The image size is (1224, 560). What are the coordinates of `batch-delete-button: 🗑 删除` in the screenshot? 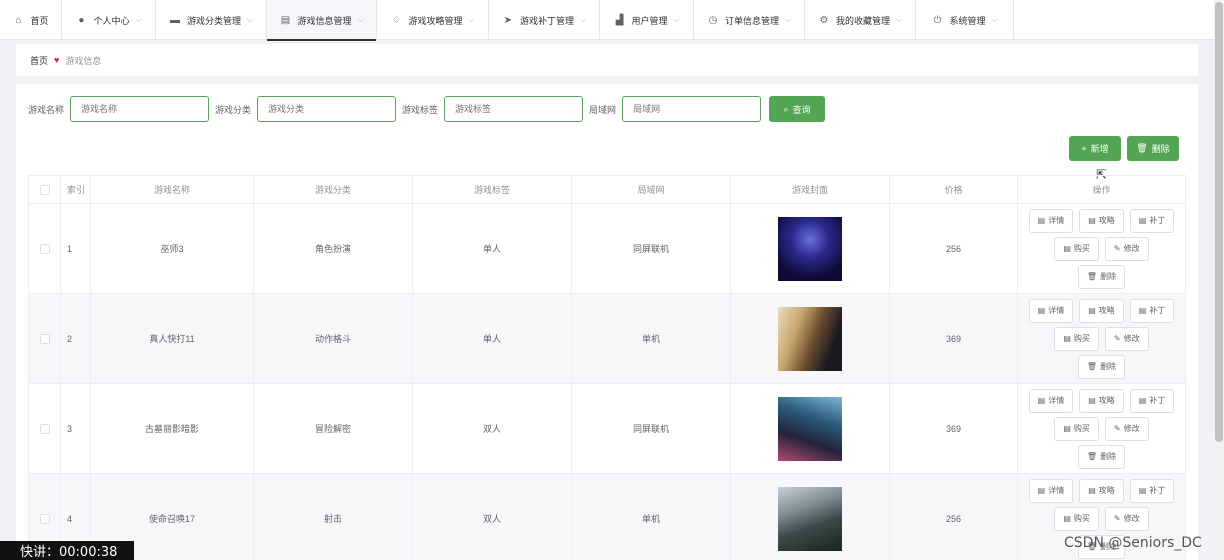 It's located at (1153, 148).